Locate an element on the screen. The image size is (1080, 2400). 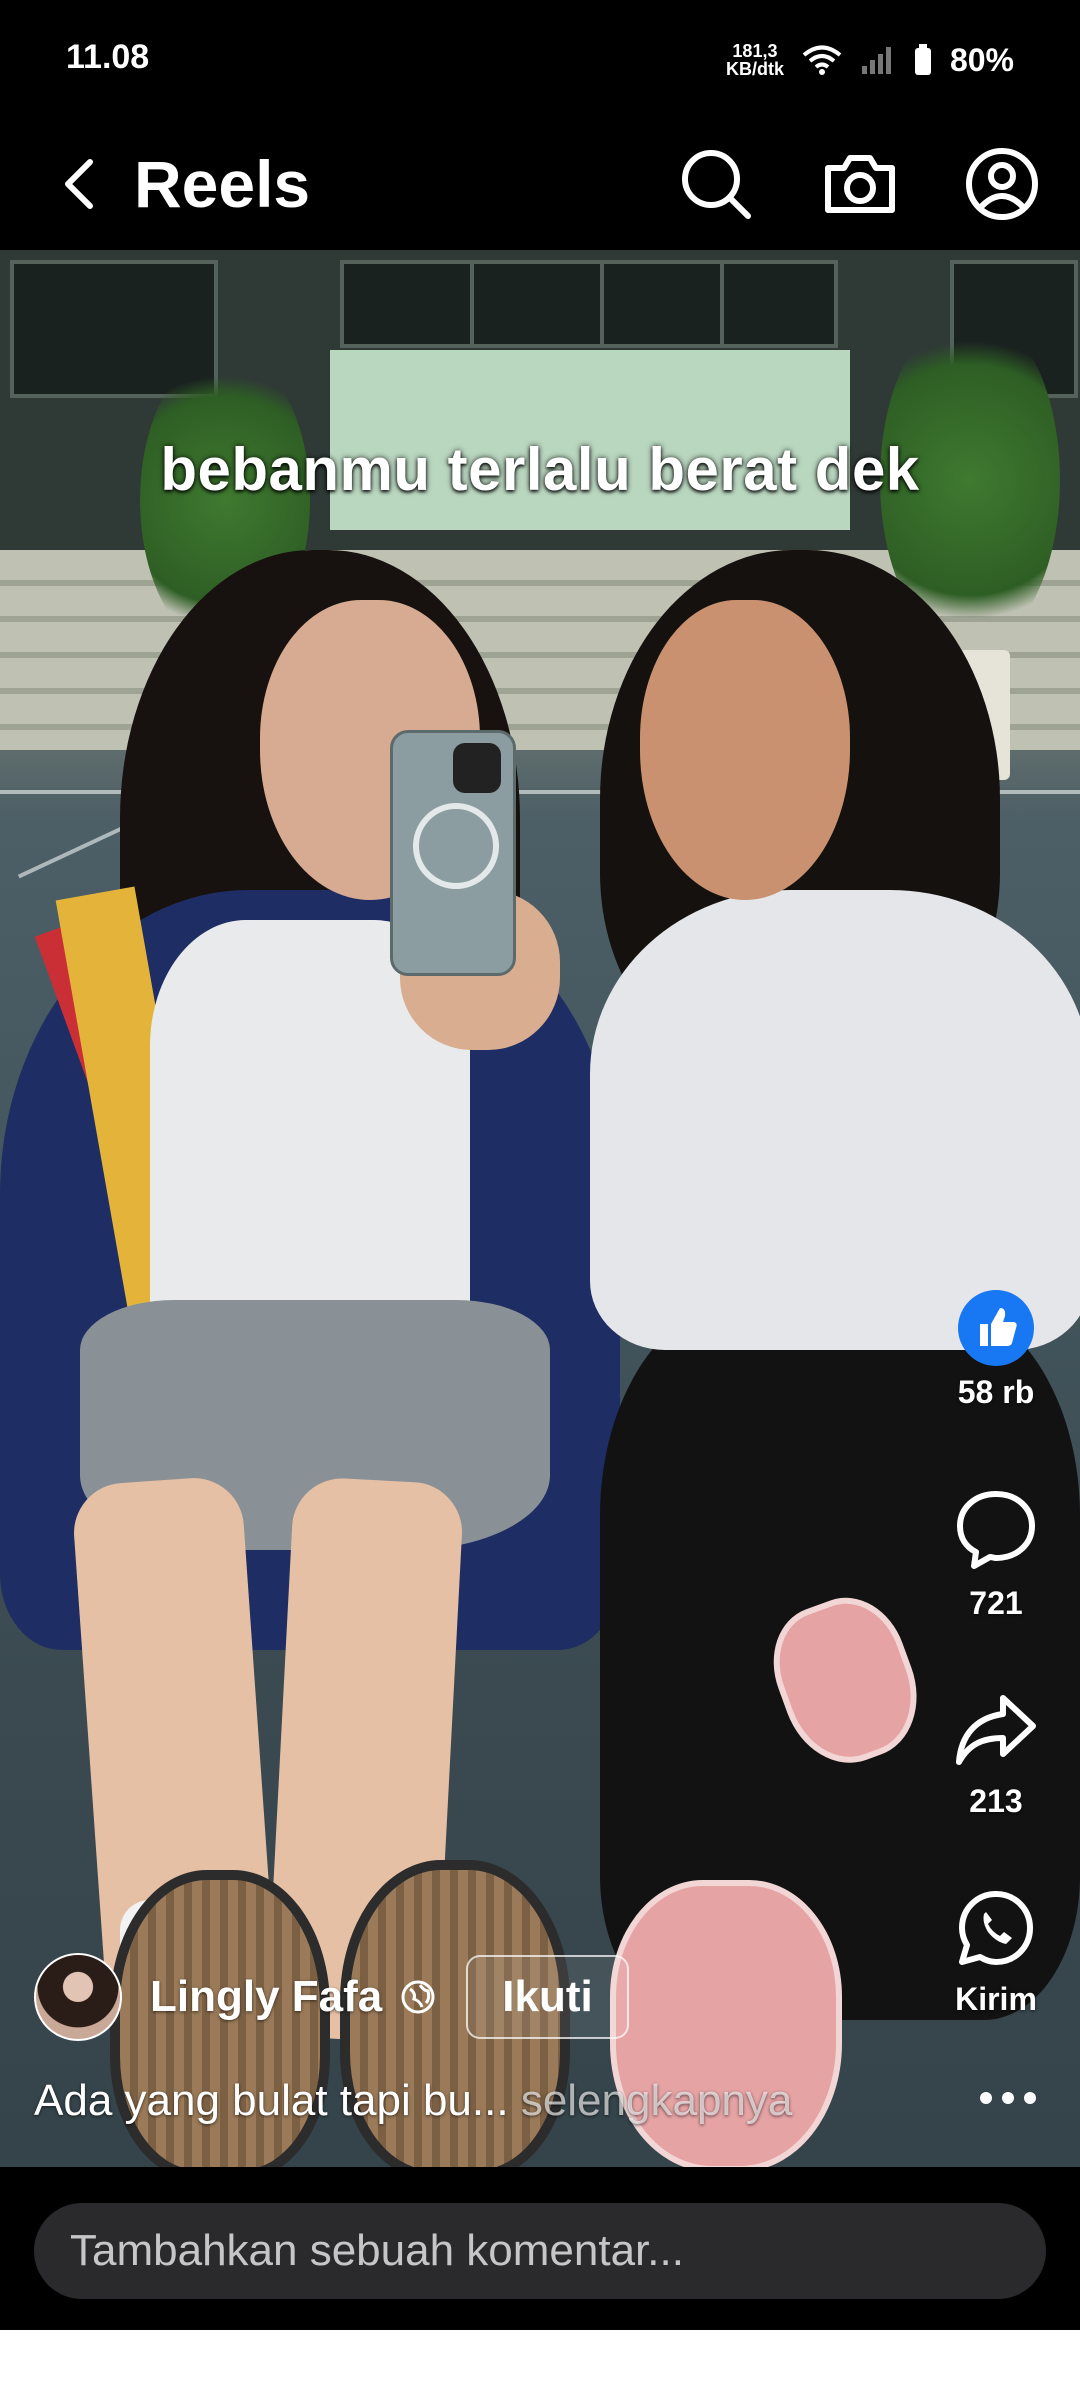
more-options-button is located at coordinates (1008, 2098).